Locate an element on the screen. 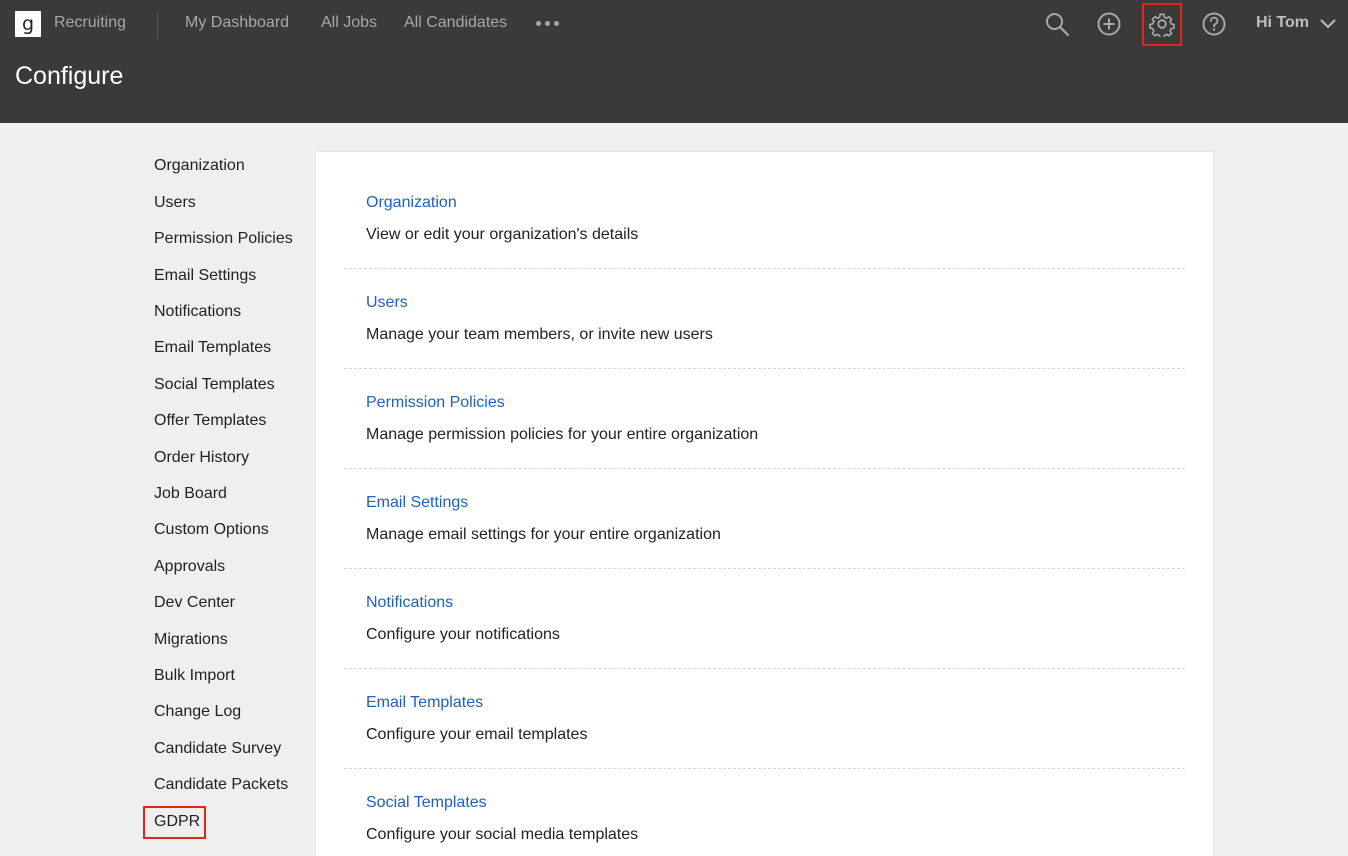 The width and height of the screenshot is (1348, 856). section-link-permission-policies: Permission Policies is located at coordinates (435, 403).